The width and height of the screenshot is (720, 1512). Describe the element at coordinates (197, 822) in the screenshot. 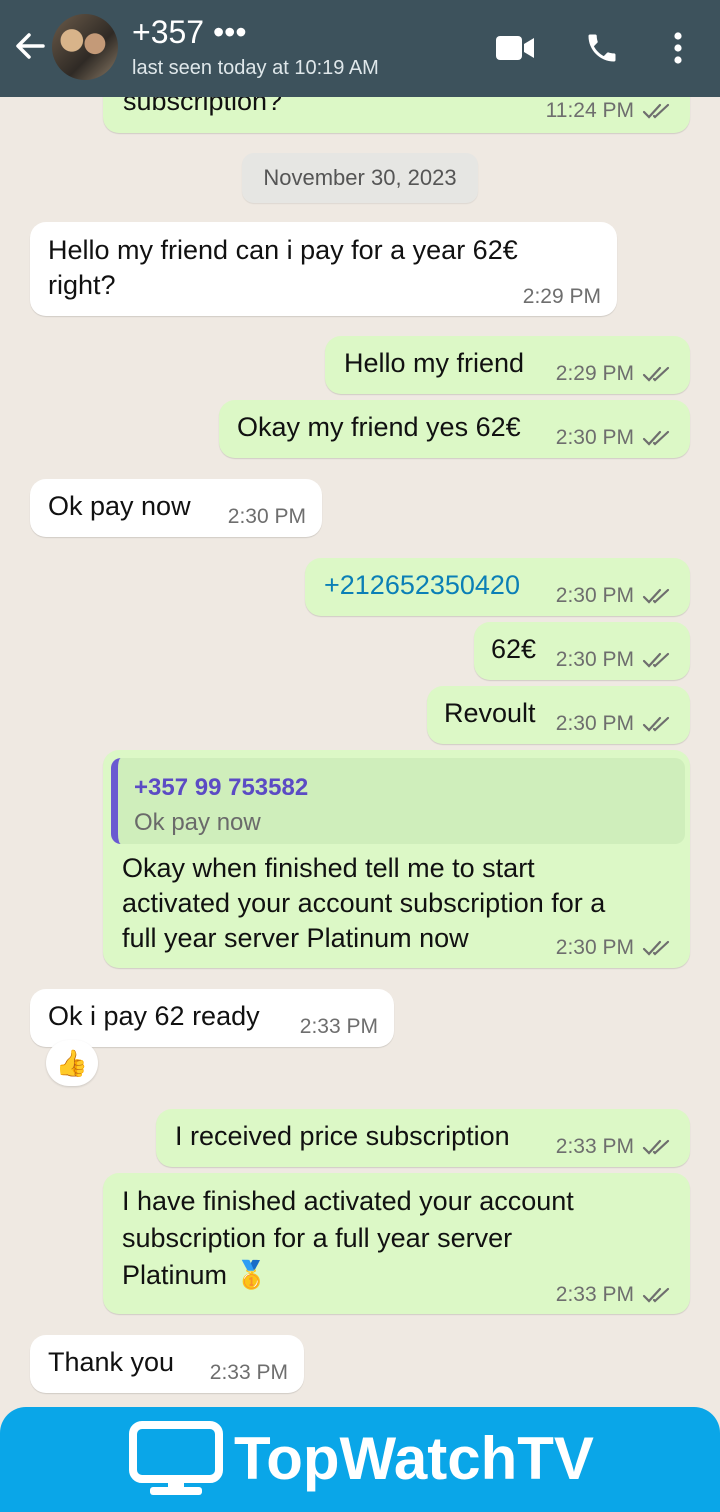

I see `quote-text: Ok pay now` at that location.